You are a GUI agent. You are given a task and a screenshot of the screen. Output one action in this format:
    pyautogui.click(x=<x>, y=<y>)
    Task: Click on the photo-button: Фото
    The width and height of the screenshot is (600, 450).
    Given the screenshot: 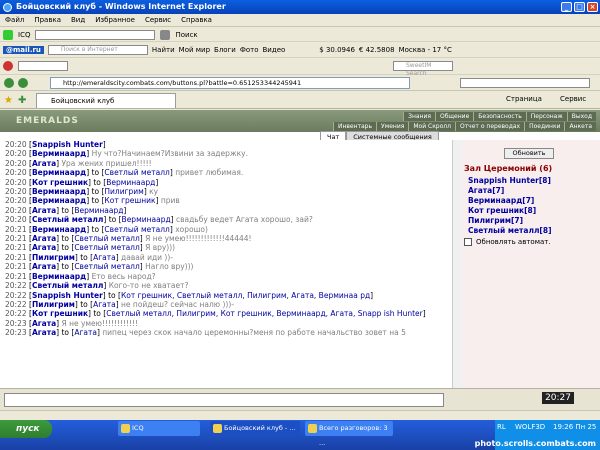 What is the action you would take?
    pyautogui.click(x=249, y=50)
    